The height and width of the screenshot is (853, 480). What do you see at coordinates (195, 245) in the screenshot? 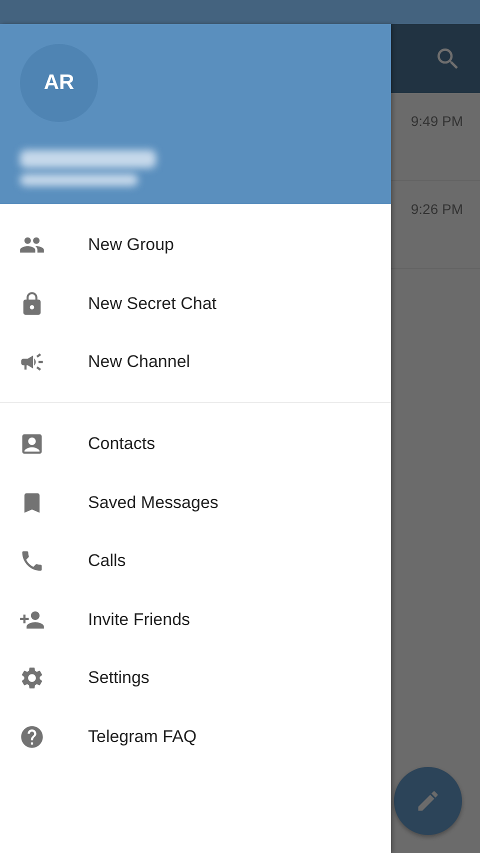
I see `menu-item: New Group` at bounding box center [195, 245].